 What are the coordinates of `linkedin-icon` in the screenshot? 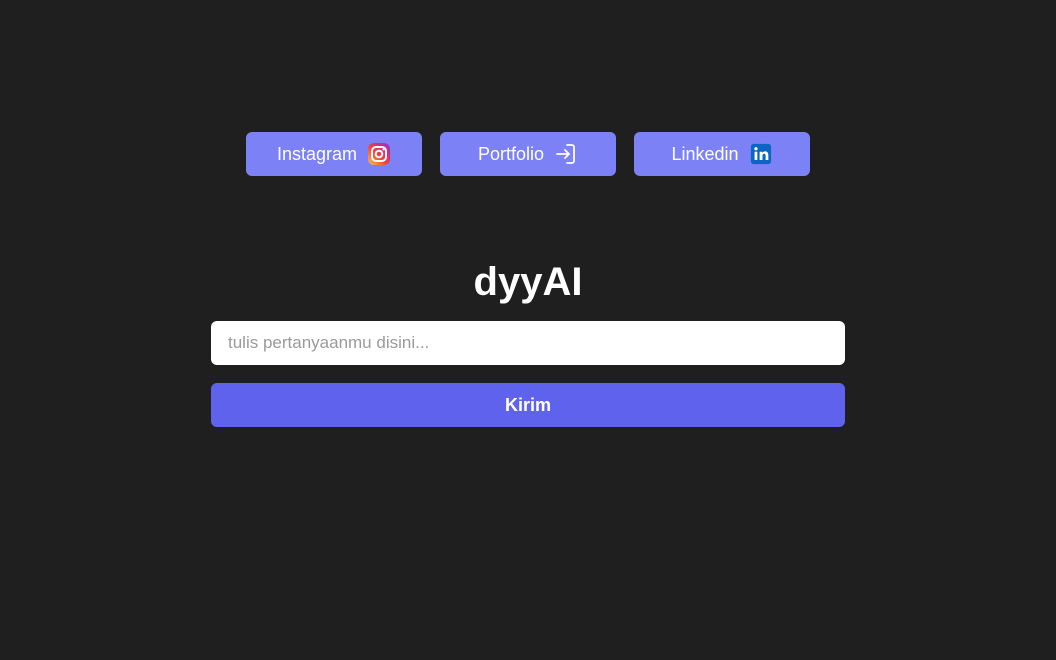 It's located at (761, 154).